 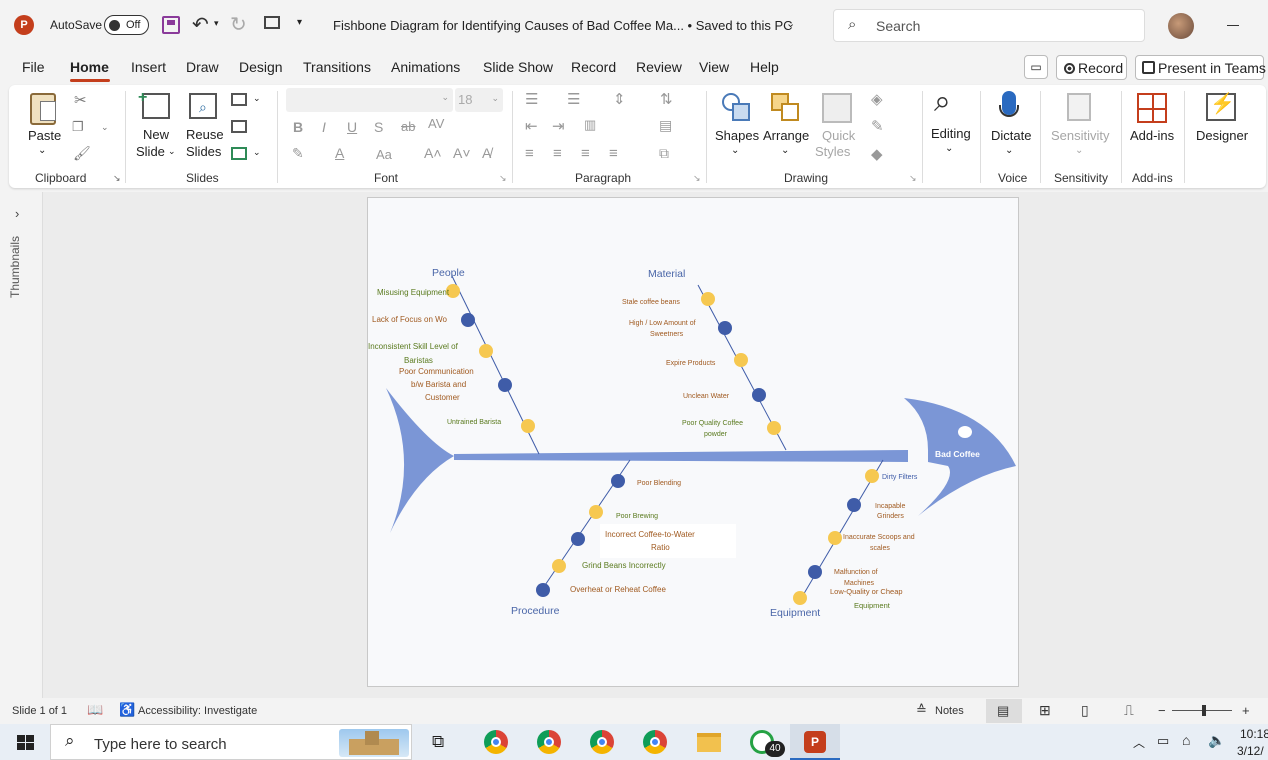 I want to click on avatar, so click(x=1181, y=26).